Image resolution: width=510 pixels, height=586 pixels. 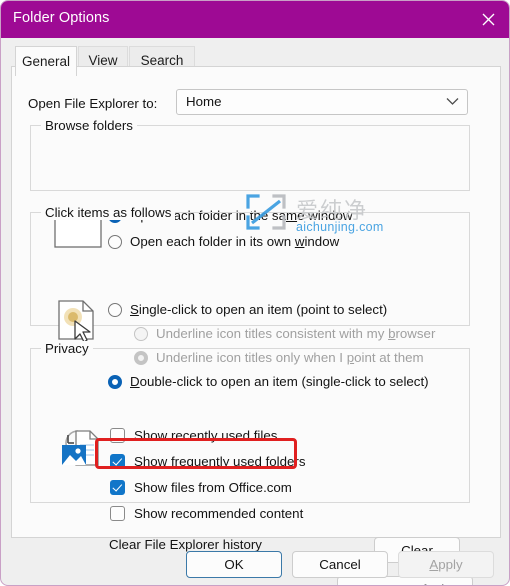 What do you see at coordinates (404, 584) in the screenshot?
I see `restore-defaults-button-label: Restore Defaults` at bounding box center [404, 584].